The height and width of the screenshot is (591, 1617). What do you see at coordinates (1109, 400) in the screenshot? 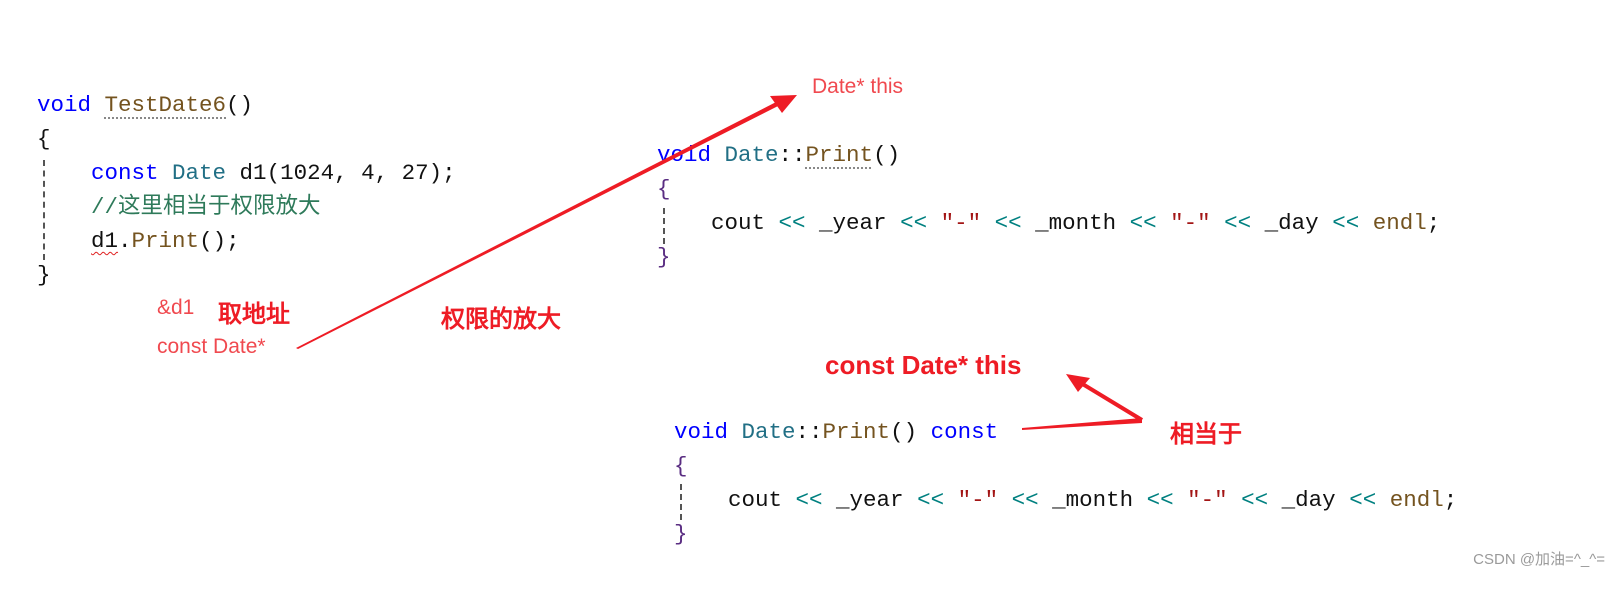
I see `arrow-to-const-date-this` at bounding box center [1109, 400].